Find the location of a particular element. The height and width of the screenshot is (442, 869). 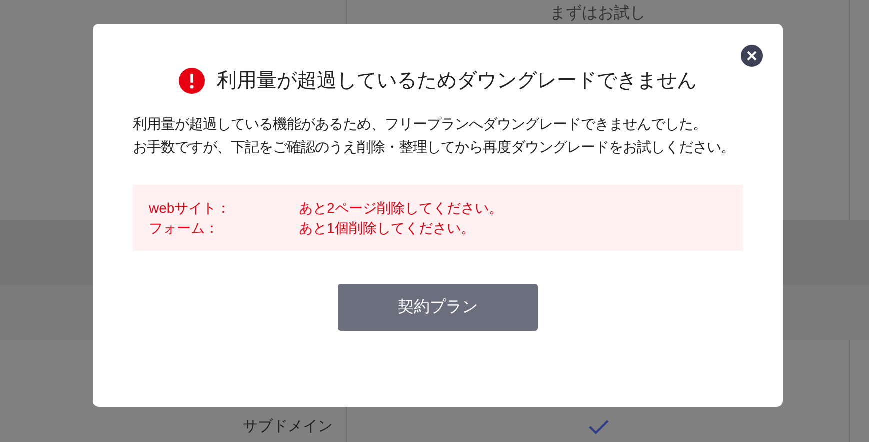

limit-message: あと1個削除してください。 is located at coordinates (387, 228).